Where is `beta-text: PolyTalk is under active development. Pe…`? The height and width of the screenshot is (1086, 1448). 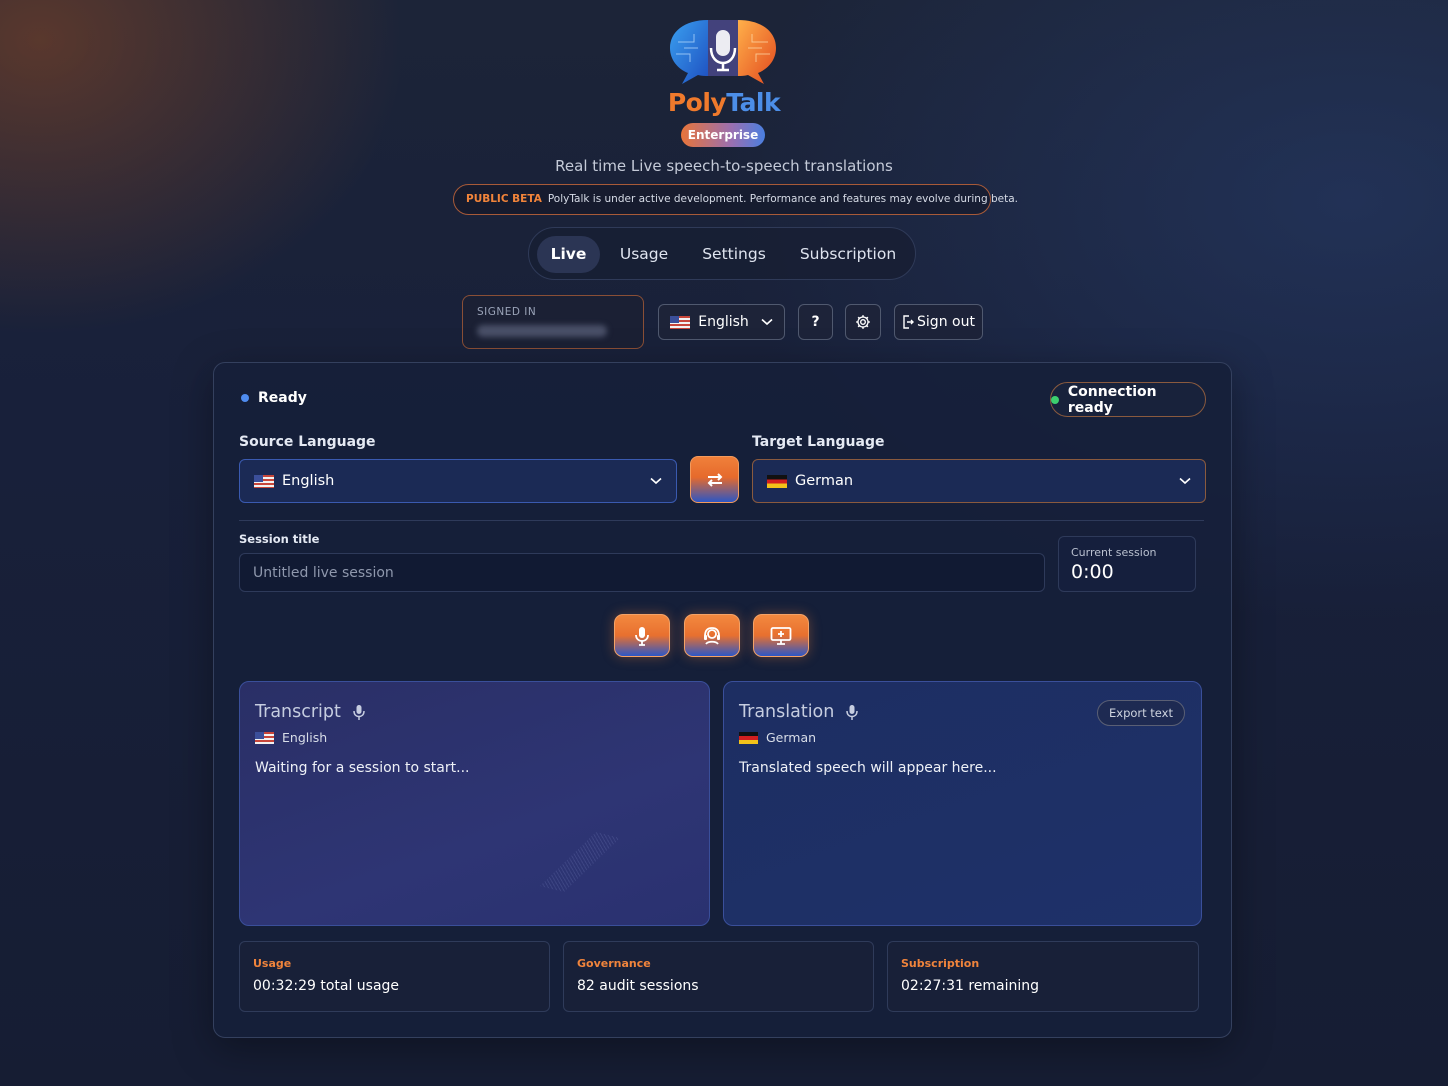
beta-text: PolyTalk is under active development. Pe… is located at coordinates (782, 199).